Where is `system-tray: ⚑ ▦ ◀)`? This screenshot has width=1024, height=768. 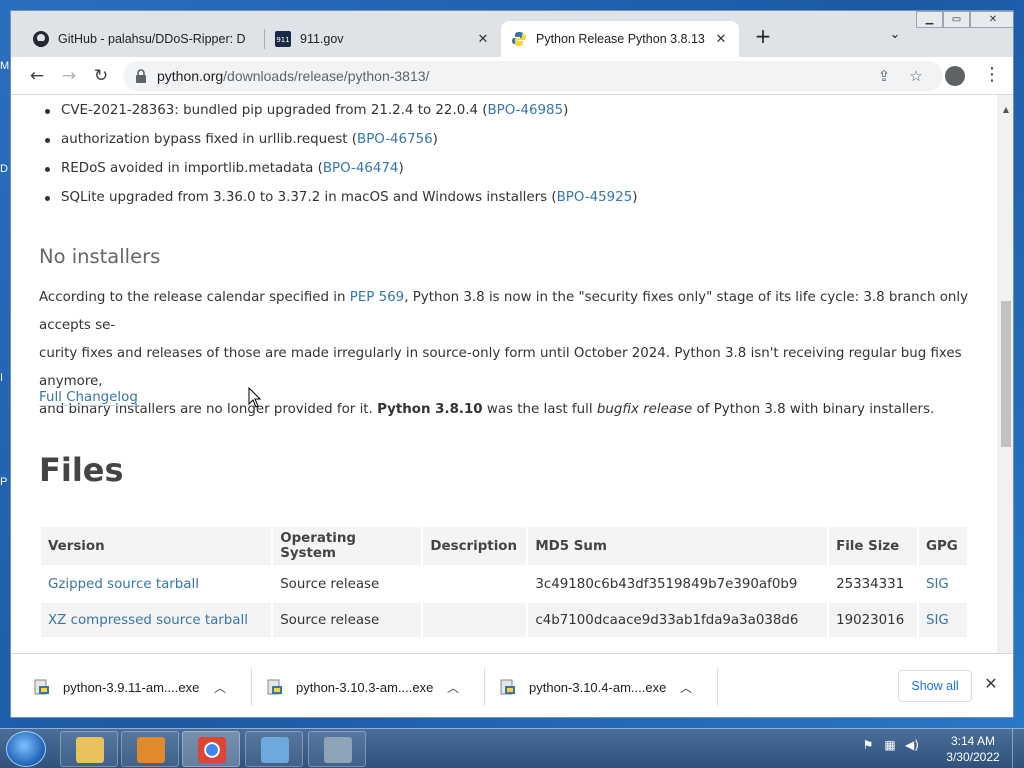
system-tray: ⚑ ▦ ◀) is located at coordinates (890, 745).